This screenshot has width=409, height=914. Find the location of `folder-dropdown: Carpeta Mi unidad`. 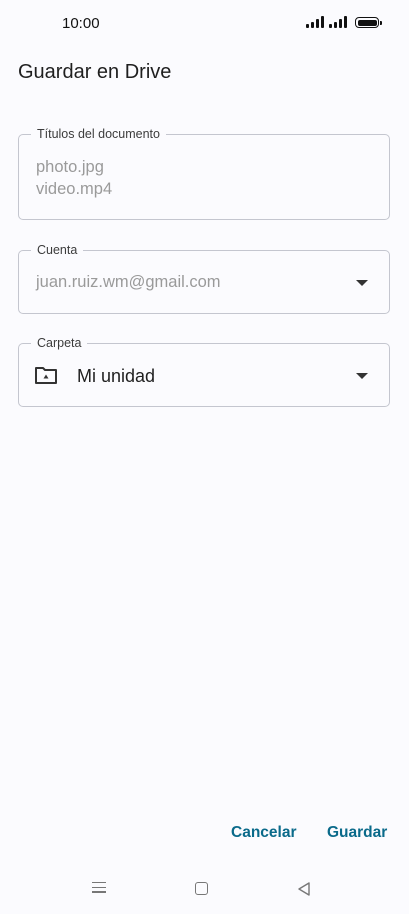

folder-dropdown: Carpeta Mi unidad is located at coordinates (204, 371).